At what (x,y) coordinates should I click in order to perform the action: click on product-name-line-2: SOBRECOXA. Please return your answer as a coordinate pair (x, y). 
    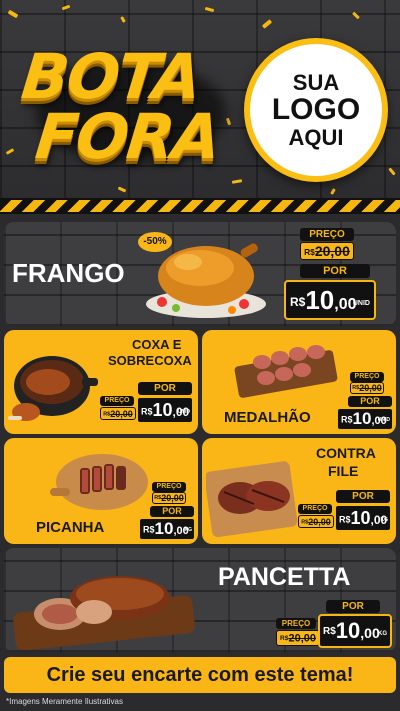
    Looking at the image, I should click on (150, 360).